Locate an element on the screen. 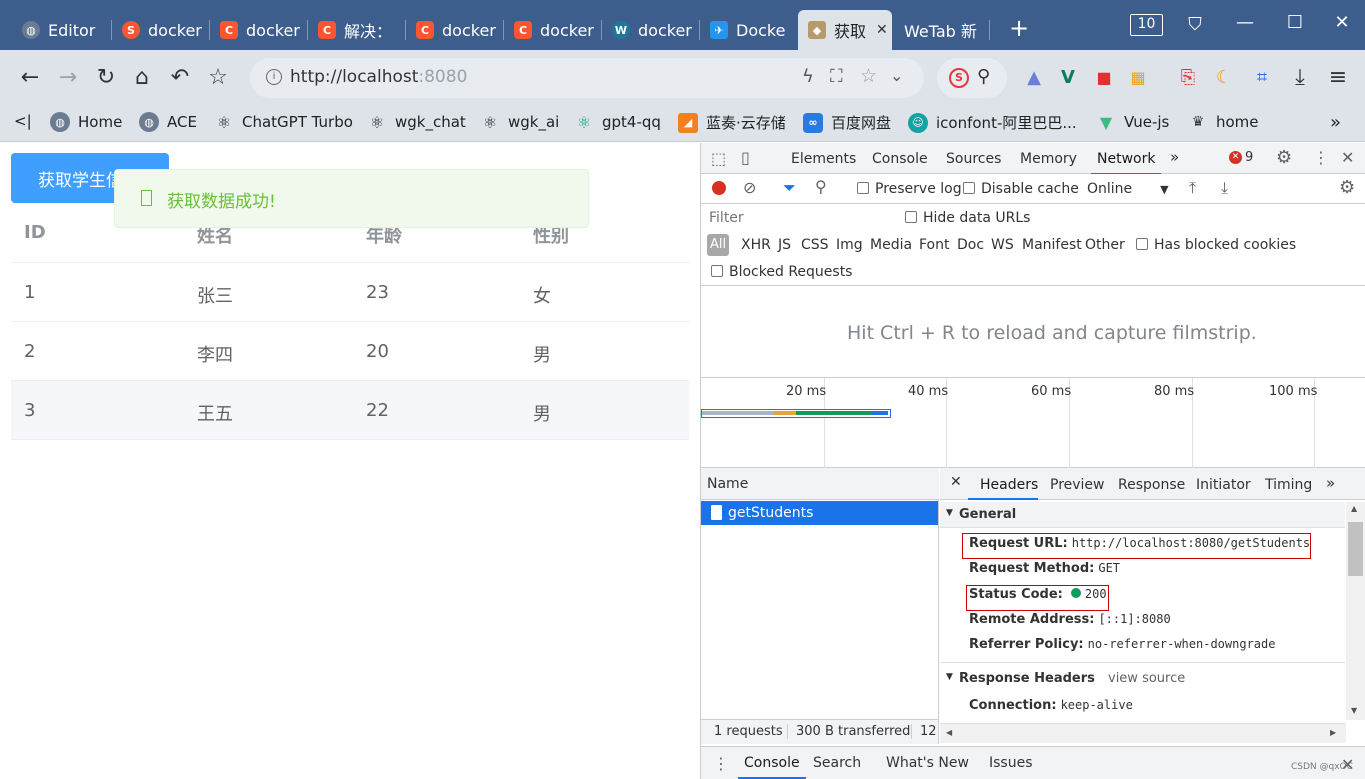  browser-tab: W docker is located at coordinates (651, 30).